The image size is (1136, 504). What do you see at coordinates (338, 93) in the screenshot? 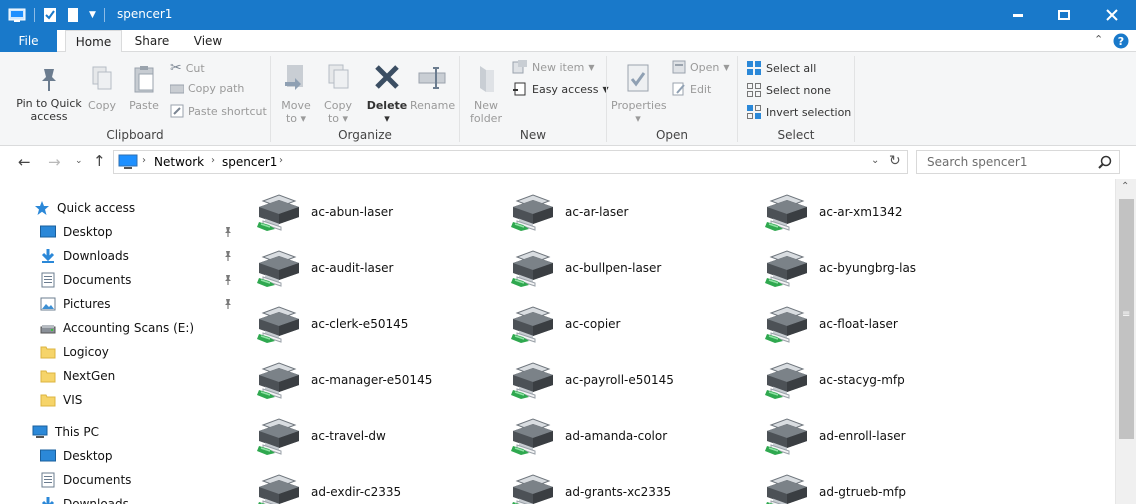
I see `copy-to-button: Copy to ▾` at bounding box center [338, 93].